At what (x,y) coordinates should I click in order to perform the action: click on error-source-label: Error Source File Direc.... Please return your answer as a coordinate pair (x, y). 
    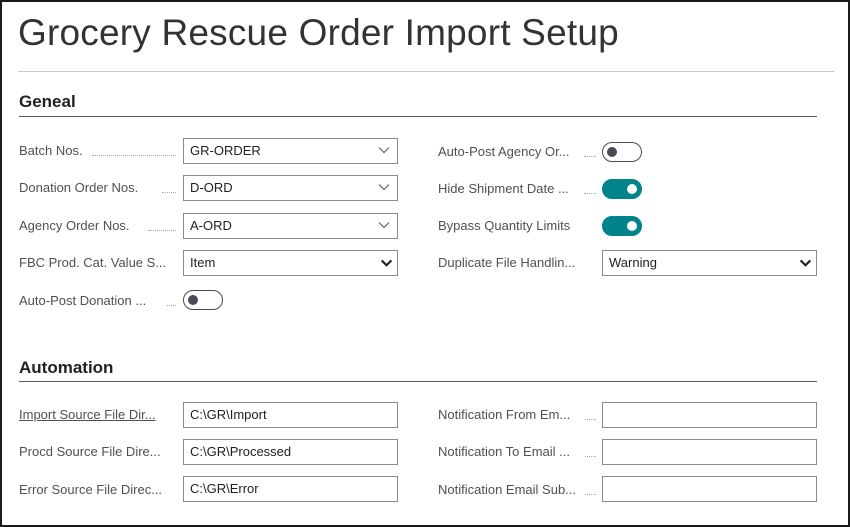
    Looking at the image, I should click on (91, 489).